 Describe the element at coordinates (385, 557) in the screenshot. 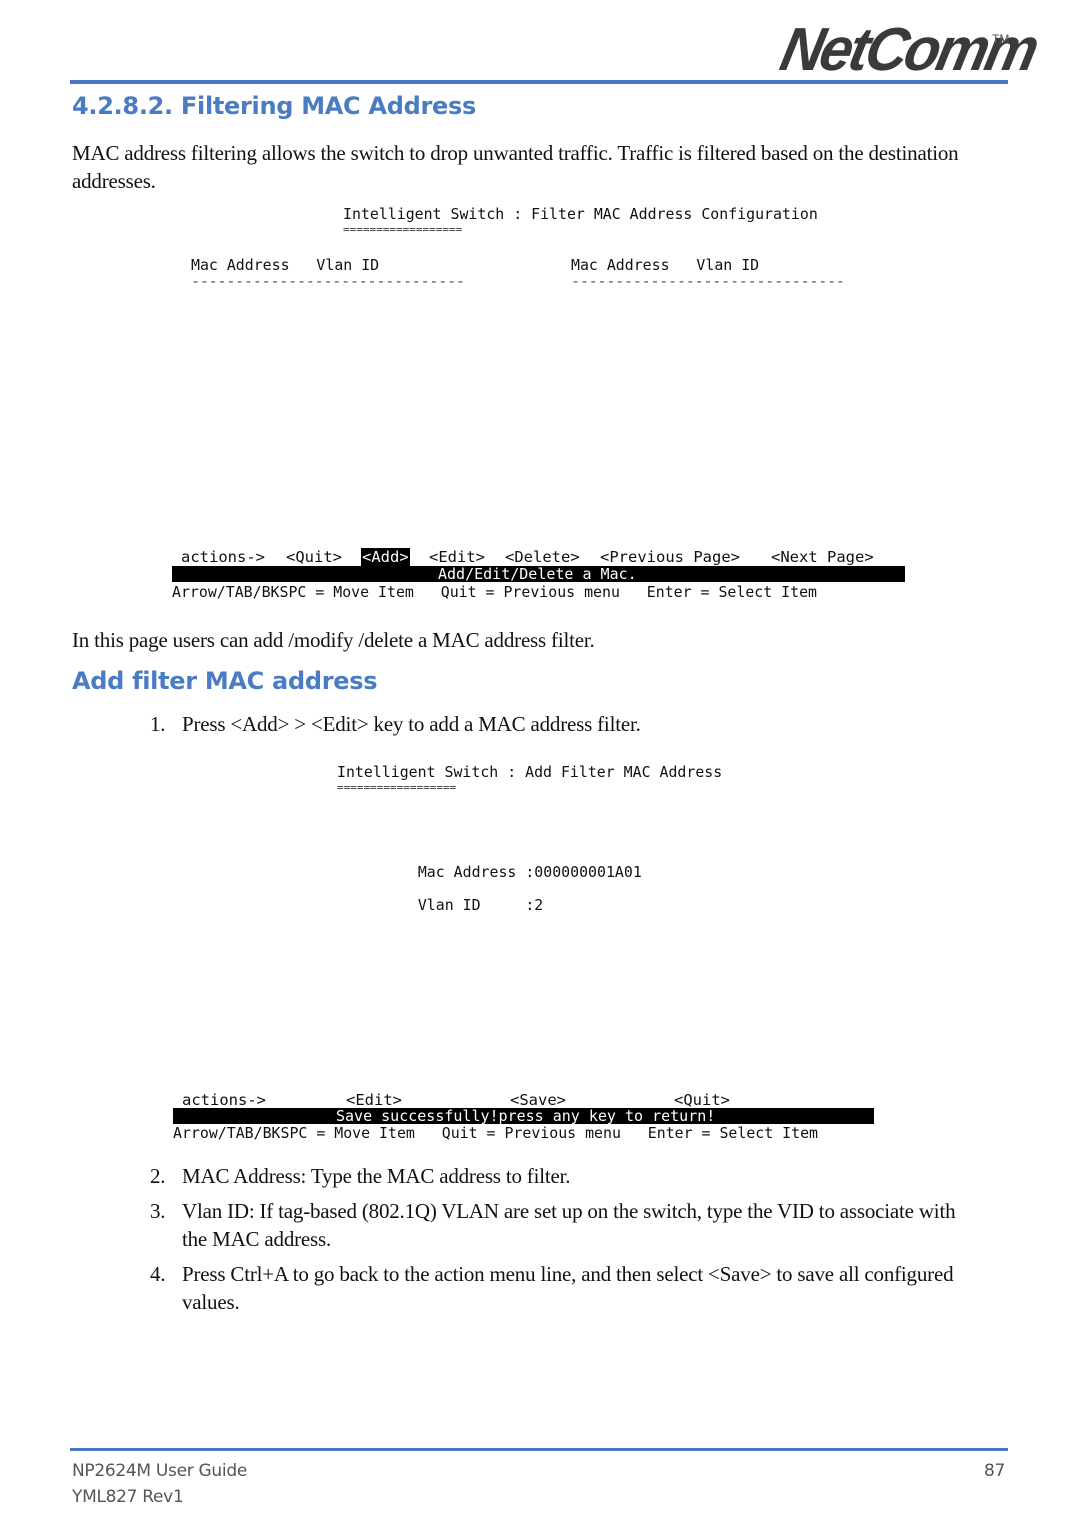

I see `add-action: <Add>` at that location.